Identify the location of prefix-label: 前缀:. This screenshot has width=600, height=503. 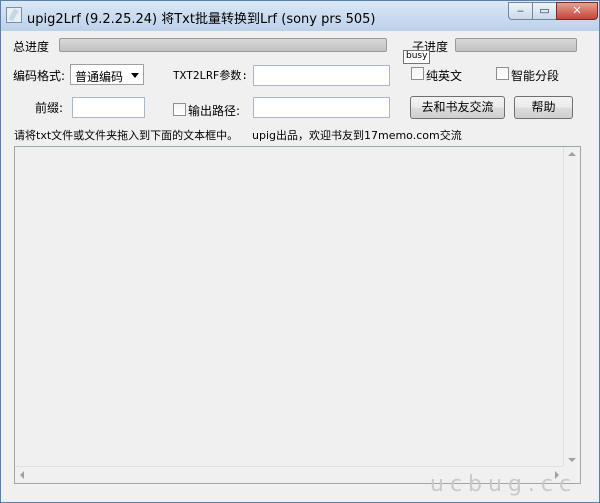
(49, 108).